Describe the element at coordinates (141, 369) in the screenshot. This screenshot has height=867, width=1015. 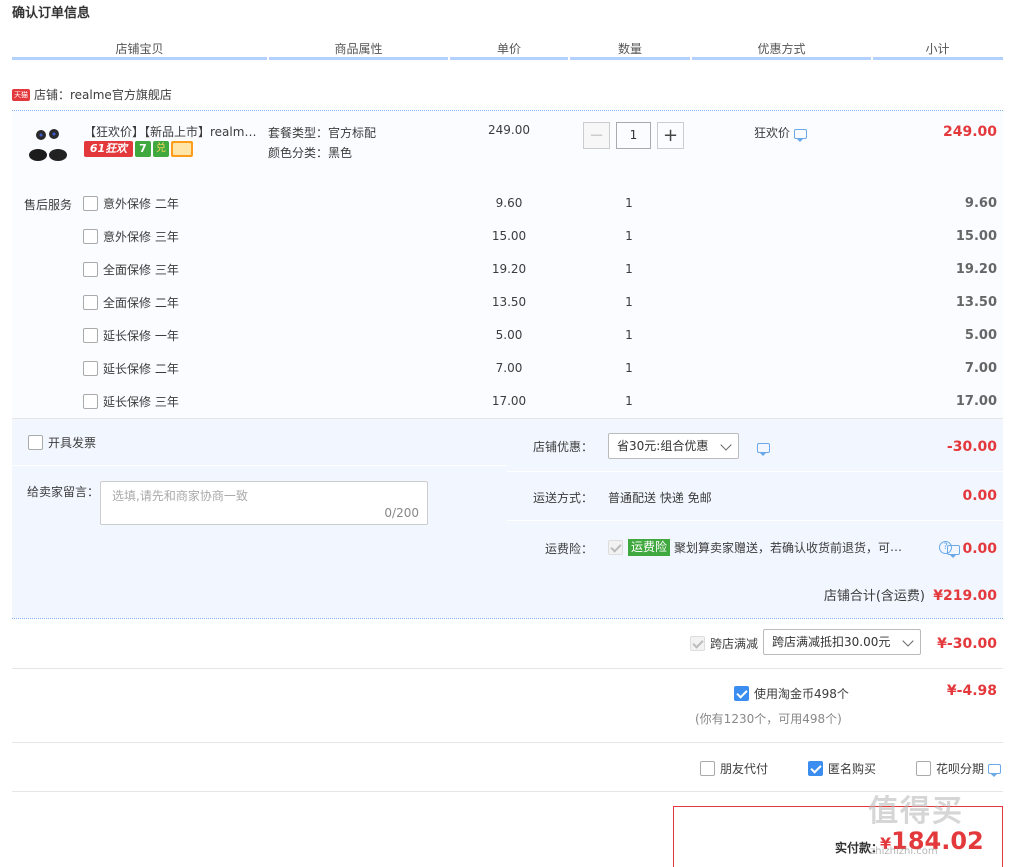
I see `service-name: 延长保修 二年` at that location.